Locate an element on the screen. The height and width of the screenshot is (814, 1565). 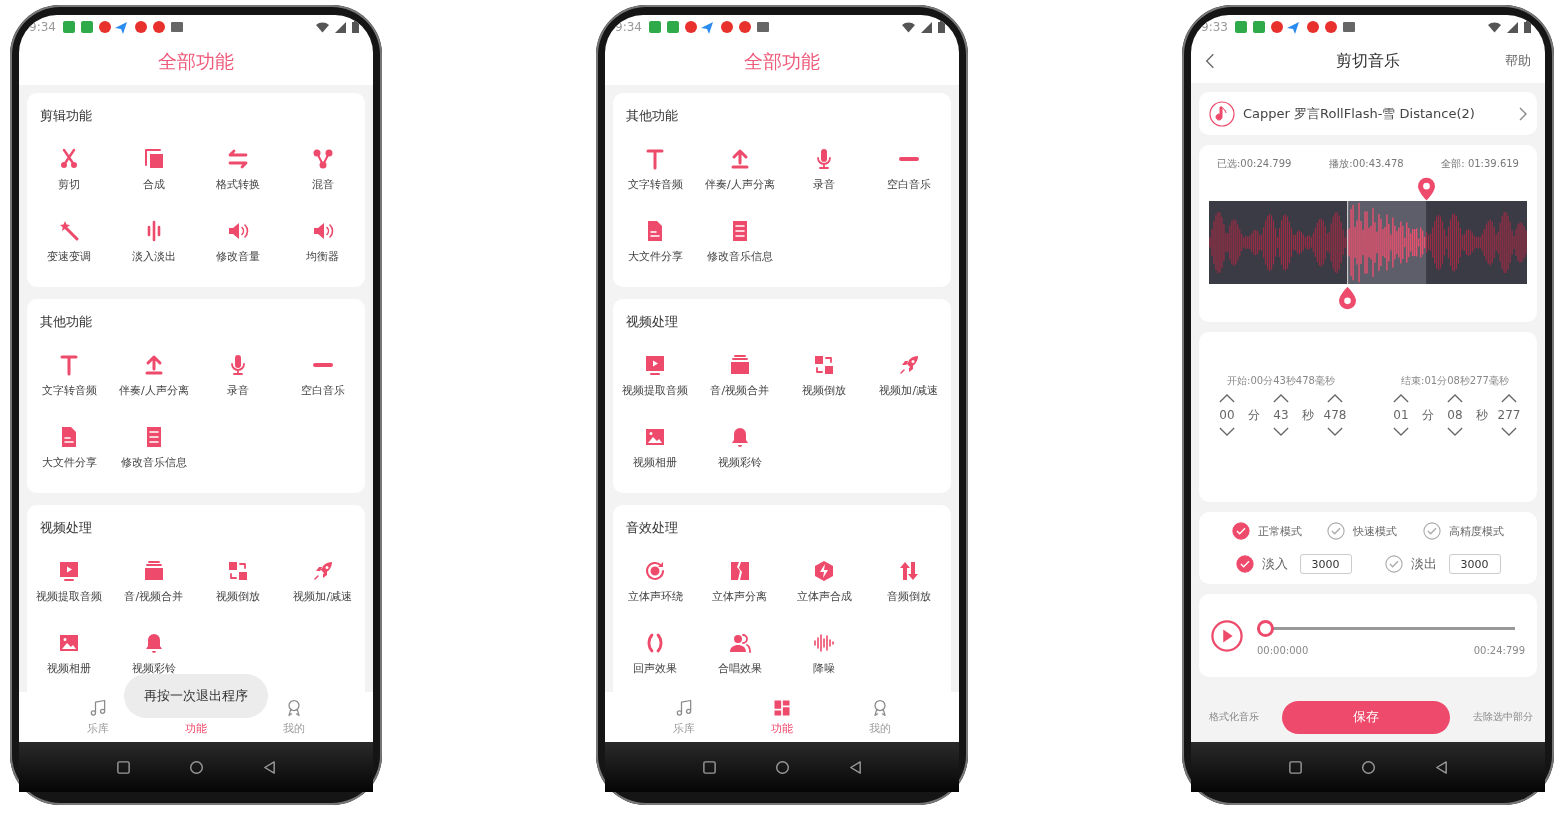
play-button is located at coordinates (1227, 635).